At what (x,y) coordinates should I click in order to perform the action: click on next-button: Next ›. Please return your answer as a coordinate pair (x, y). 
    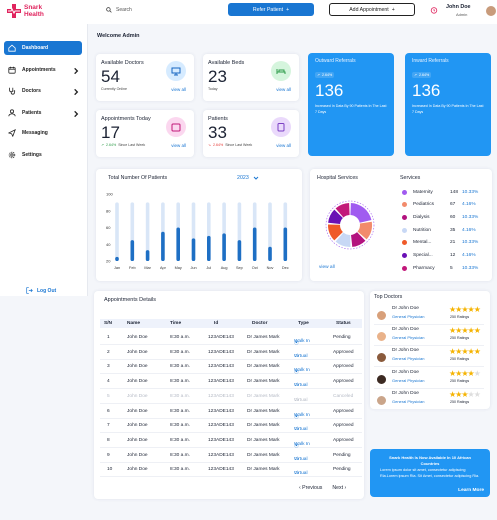
    Looking at the image, I should click on (339, 488).